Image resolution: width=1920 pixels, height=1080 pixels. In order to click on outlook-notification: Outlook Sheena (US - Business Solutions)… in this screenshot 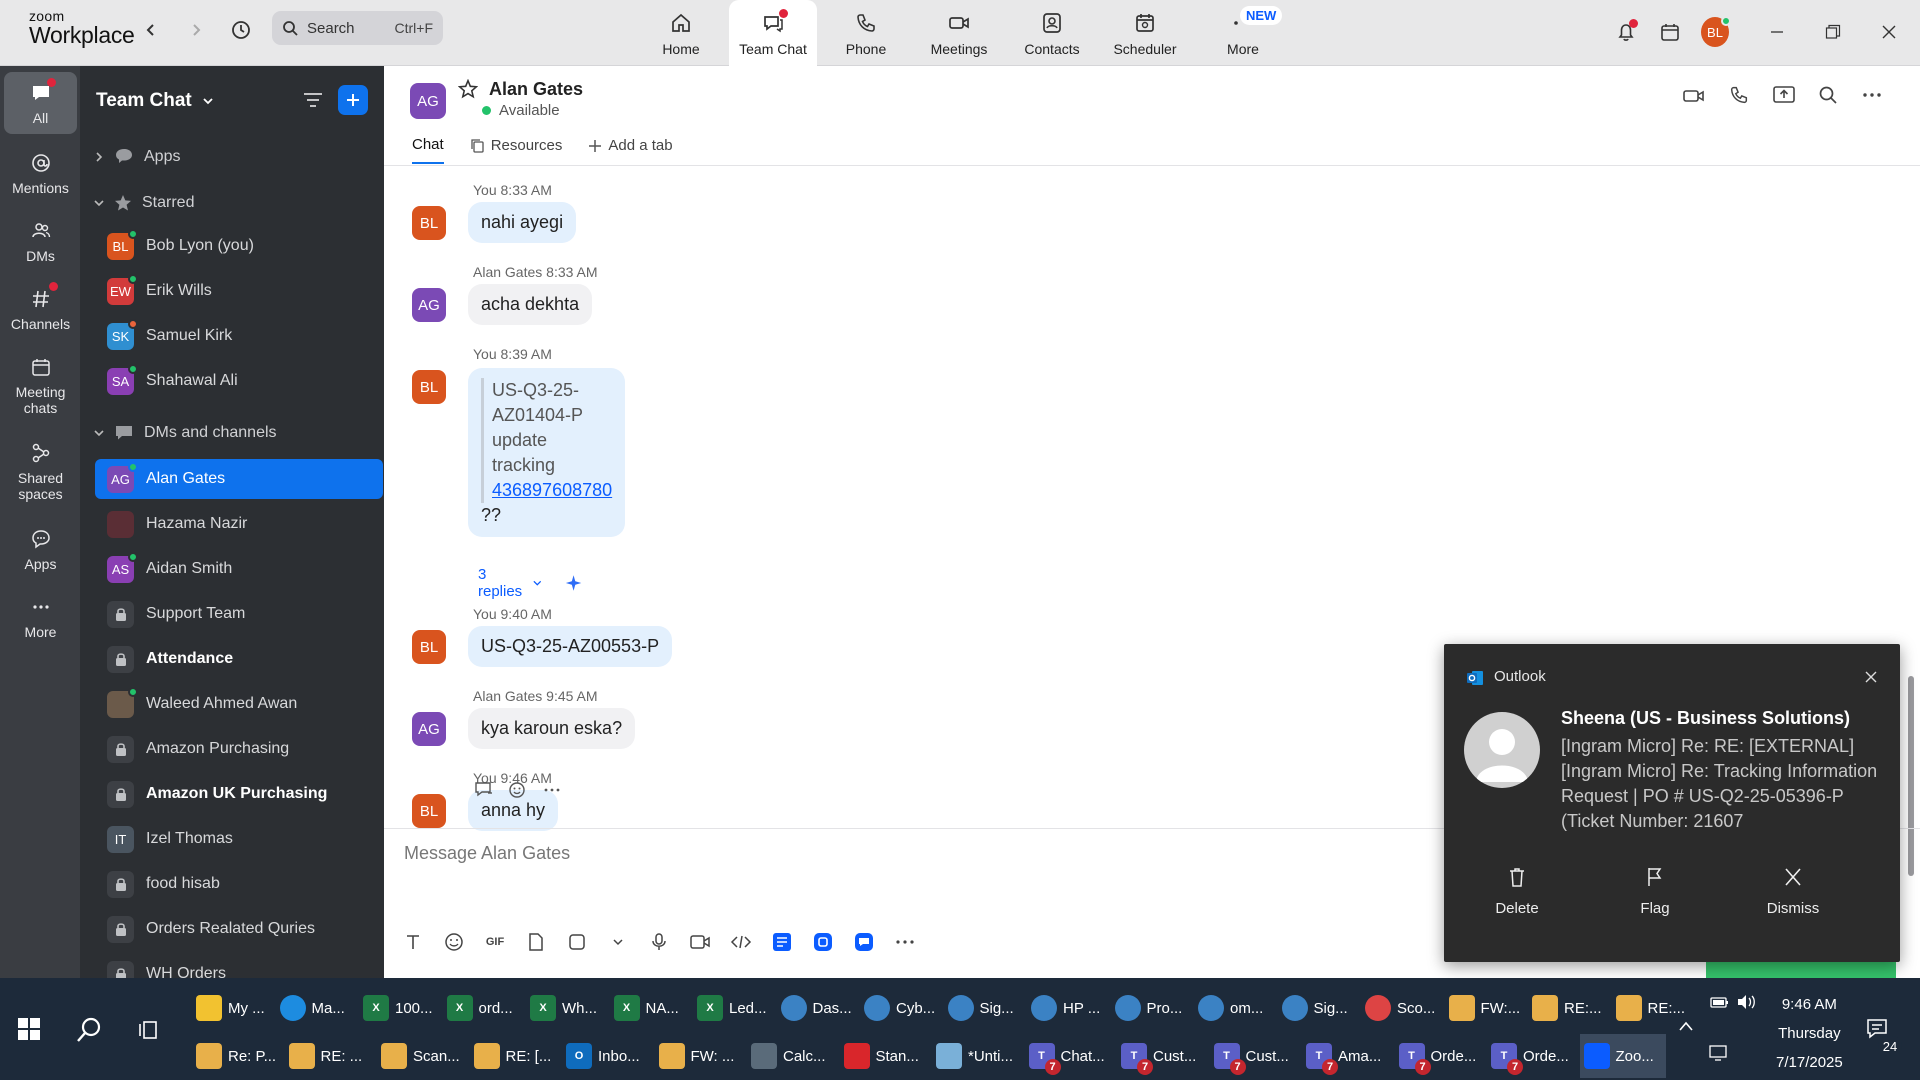, I will do `click(1672, 803)`.